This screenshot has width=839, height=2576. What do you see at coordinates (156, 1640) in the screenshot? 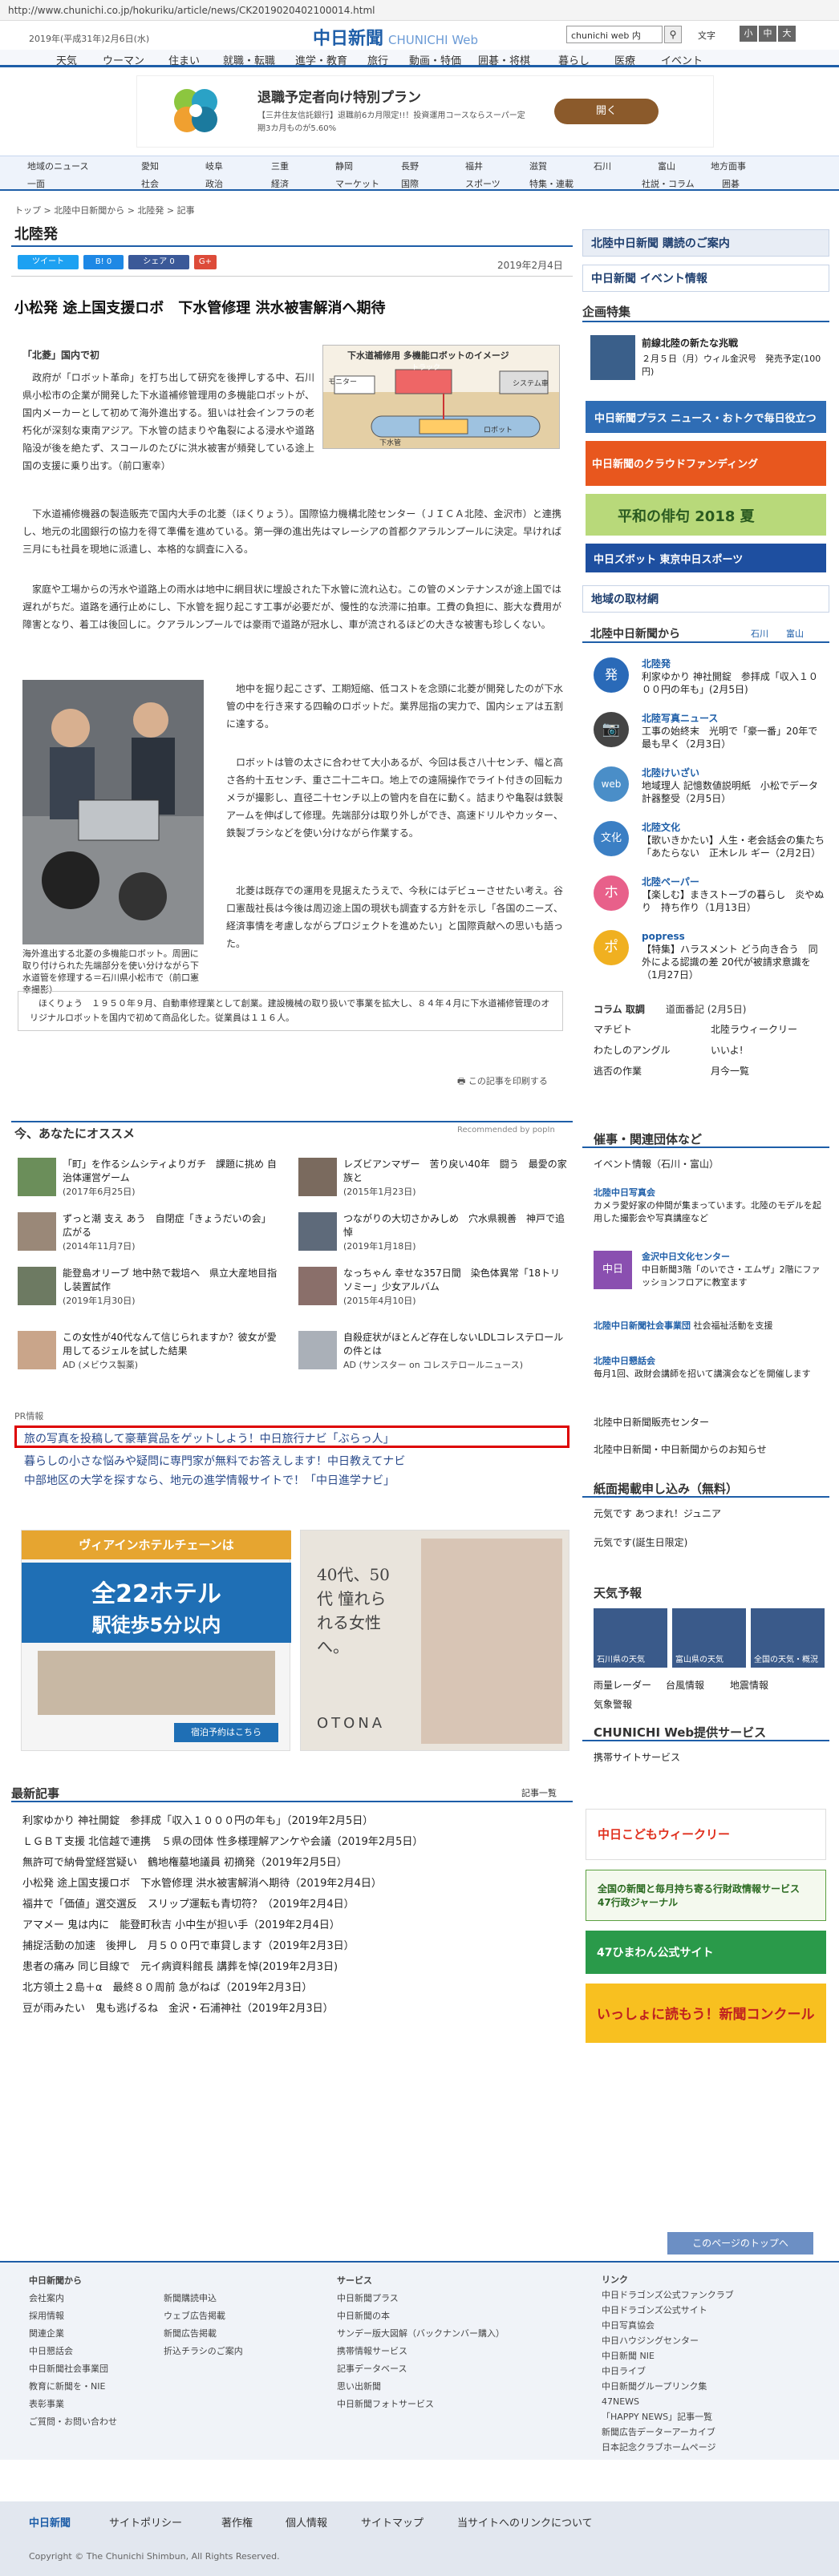
I see `hotel-ad: ヴィアインホテルチェーンは 全22ホテル 駅徒歩5分以内 宿泊予約はこちら` at bounding box center [156, 1640].